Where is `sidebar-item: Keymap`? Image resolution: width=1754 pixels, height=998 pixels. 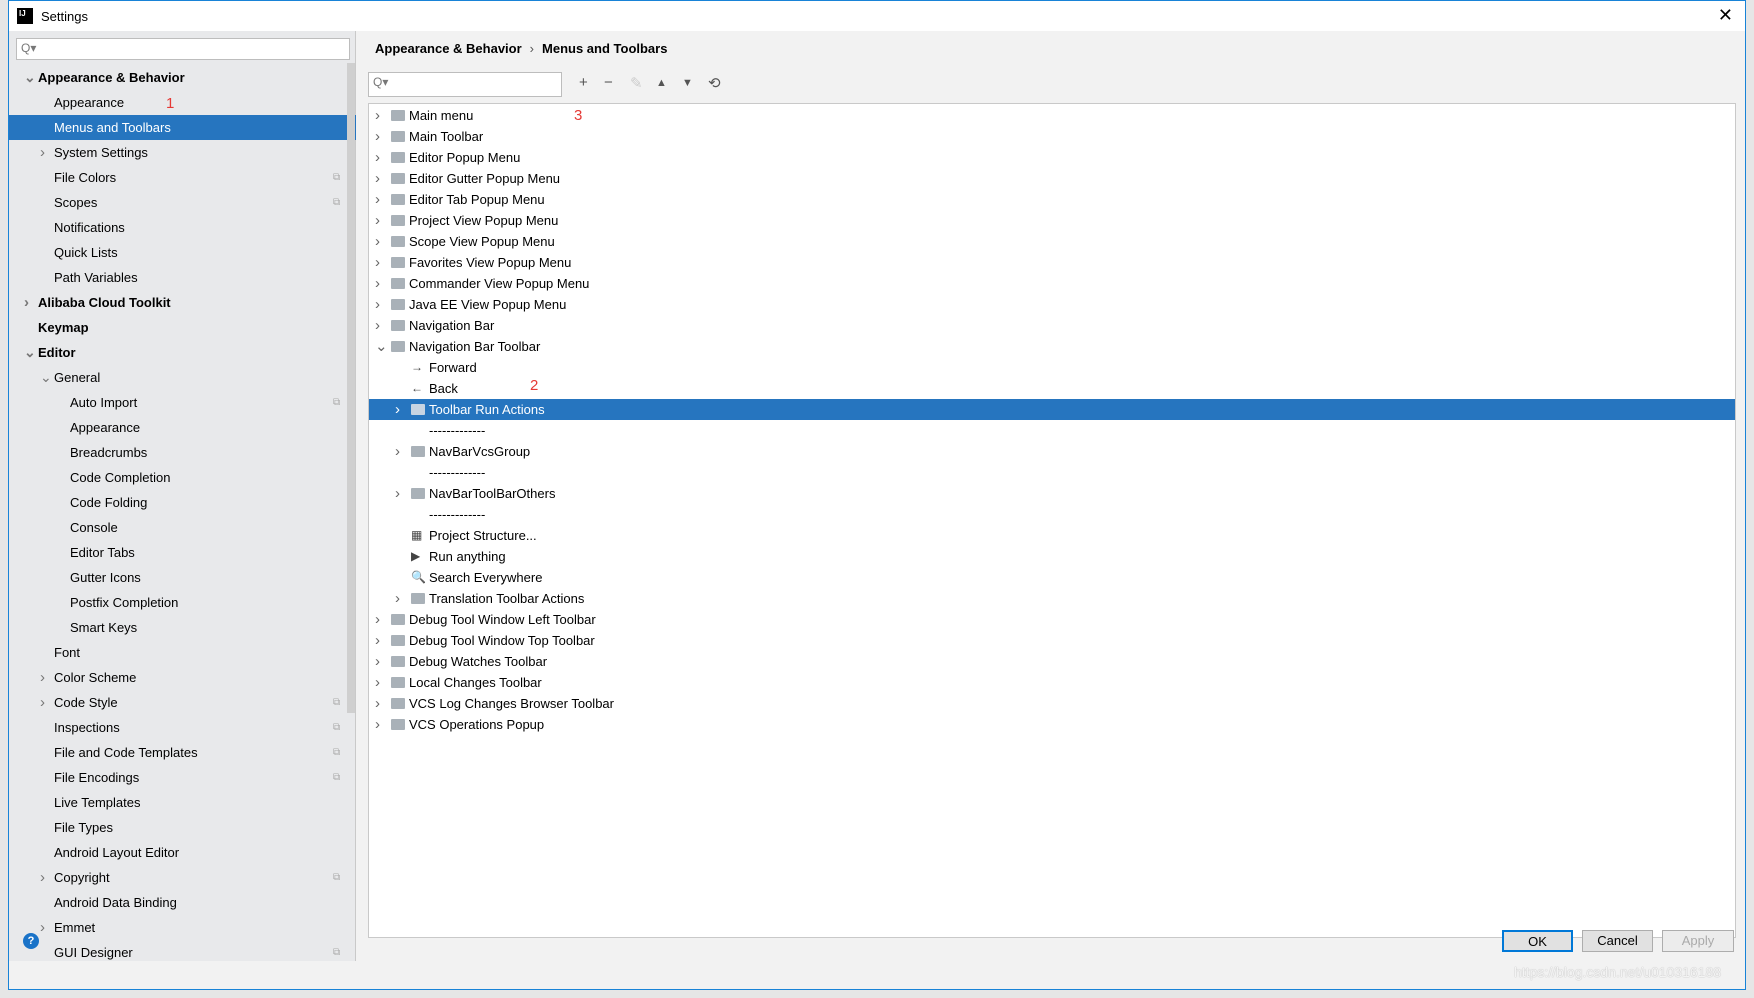 sidebar-item: Keymap is located at coordinates (182, 327).